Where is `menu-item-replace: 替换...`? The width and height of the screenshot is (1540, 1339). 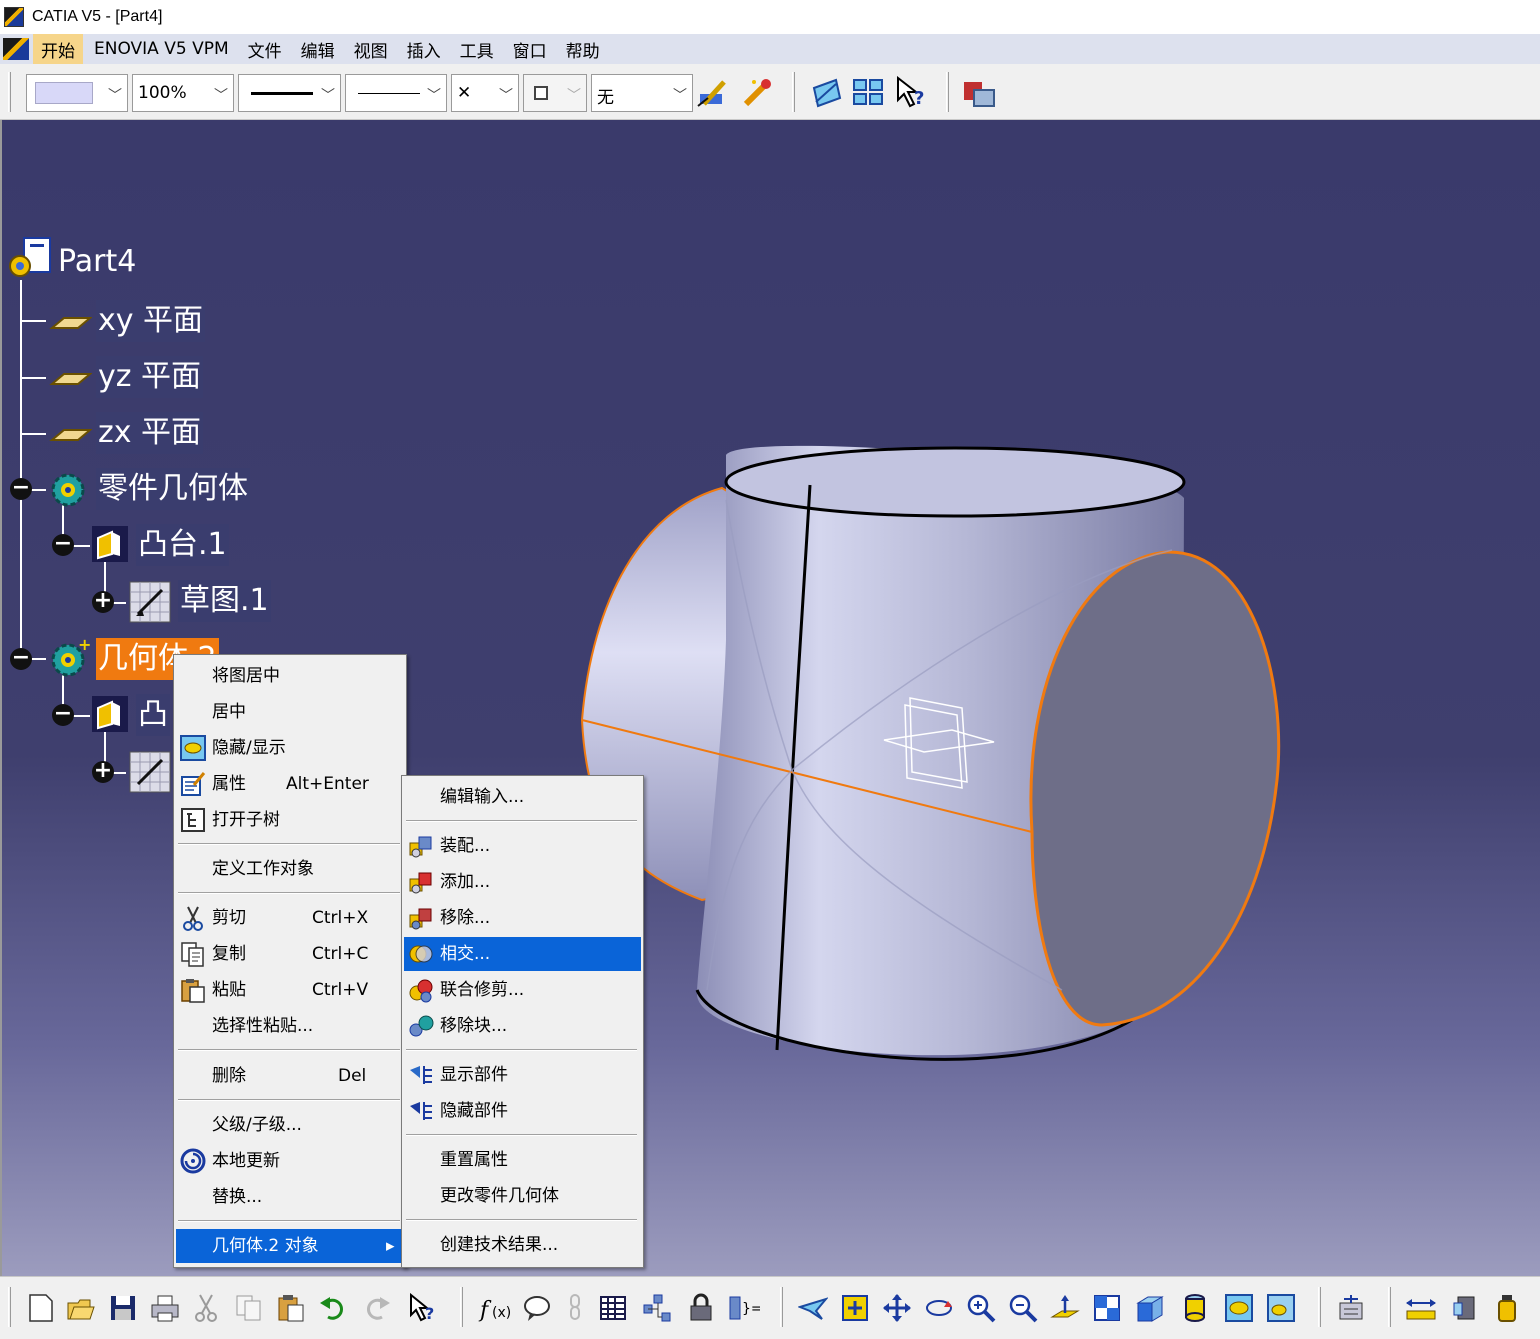
menu-item-replace: 替换... is located at coordinates (290, 1197).